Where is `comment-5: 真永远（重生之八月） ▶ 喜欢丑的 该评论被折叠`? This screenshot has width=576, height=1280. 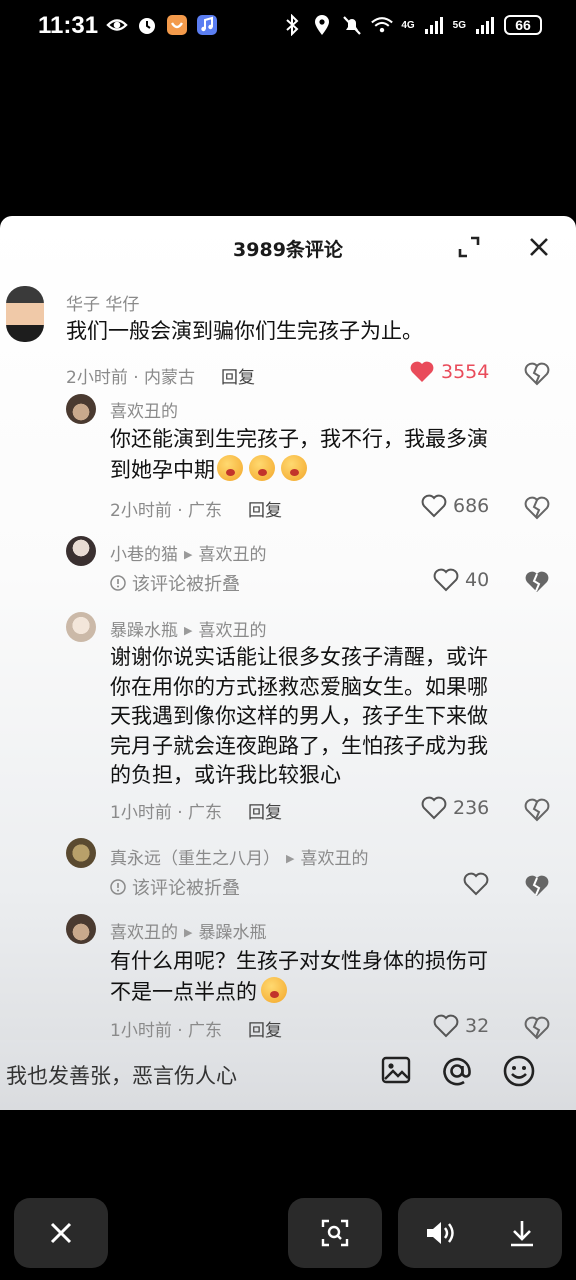 comment-5: 真永远（重生之八月） ▶ 喜欢丑的 该评论被折叠 is located at coordinates (288, 869).